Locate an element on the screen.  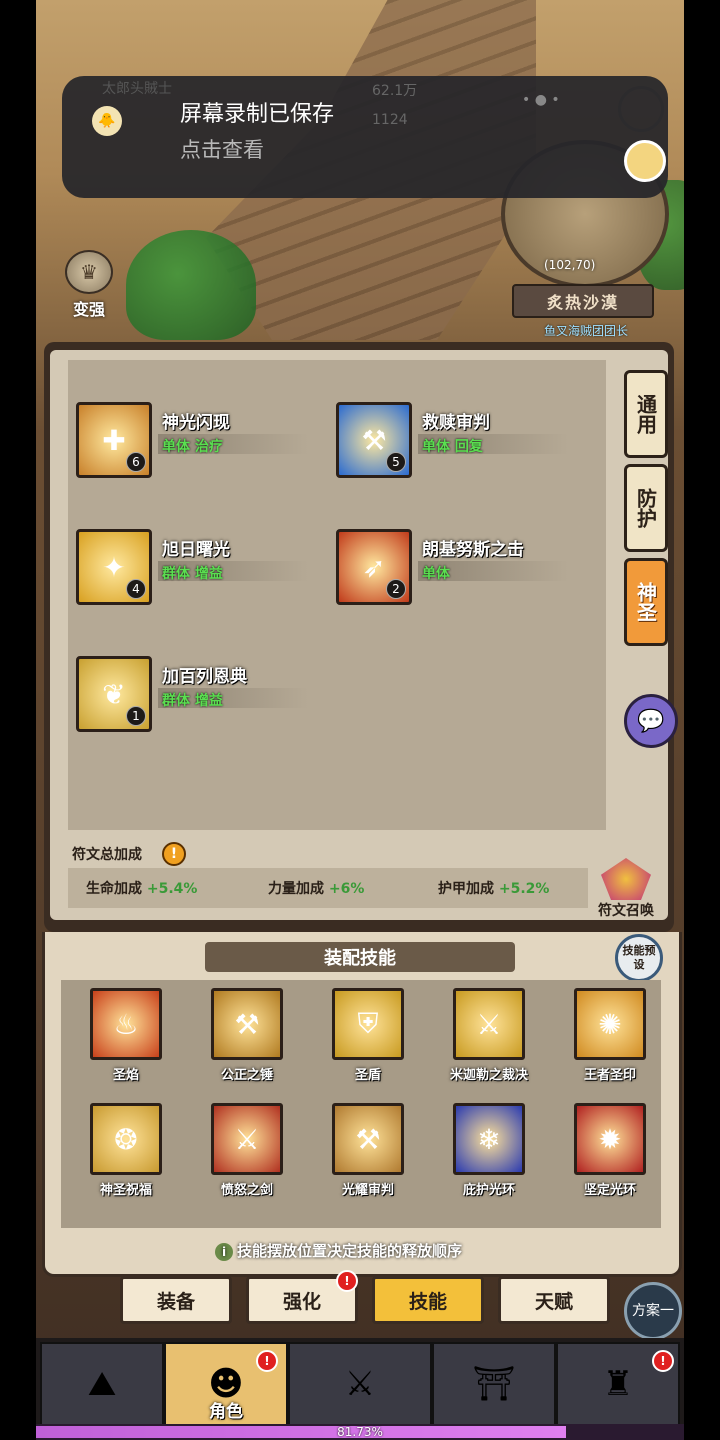
hammer-of-justice-icon: ⚒ is located at coordinates (247, 1024).